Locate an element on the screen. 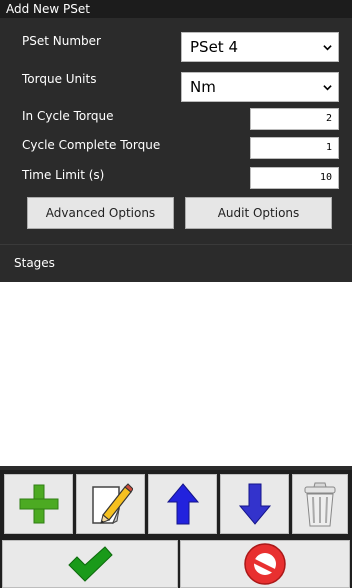  torque-units-select: Nm is located at coordinates (260, 87).